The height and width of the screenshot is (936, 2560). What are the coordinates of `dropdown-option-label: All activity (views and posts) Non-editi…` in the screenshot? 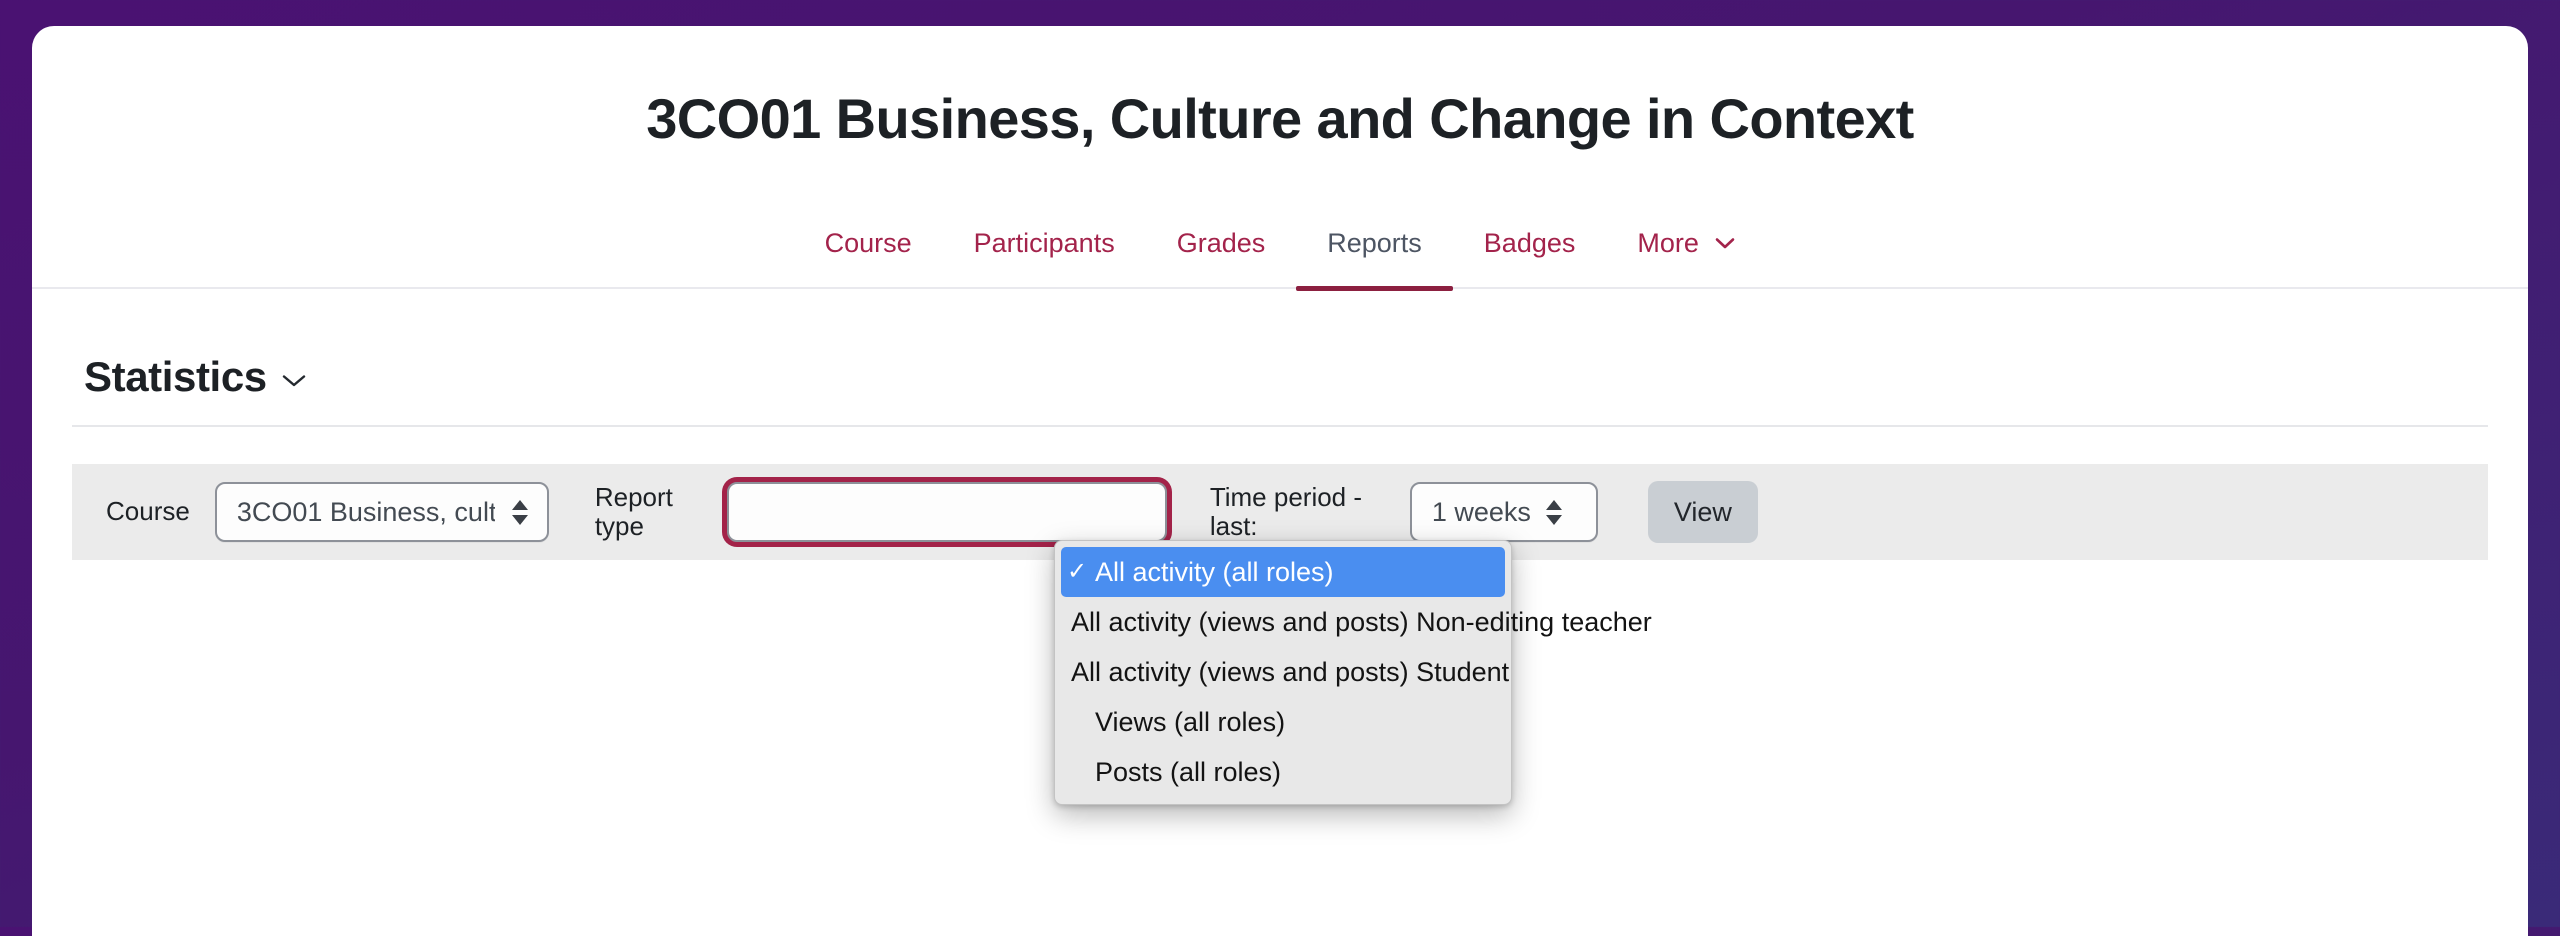 It's located at (1361, 621).